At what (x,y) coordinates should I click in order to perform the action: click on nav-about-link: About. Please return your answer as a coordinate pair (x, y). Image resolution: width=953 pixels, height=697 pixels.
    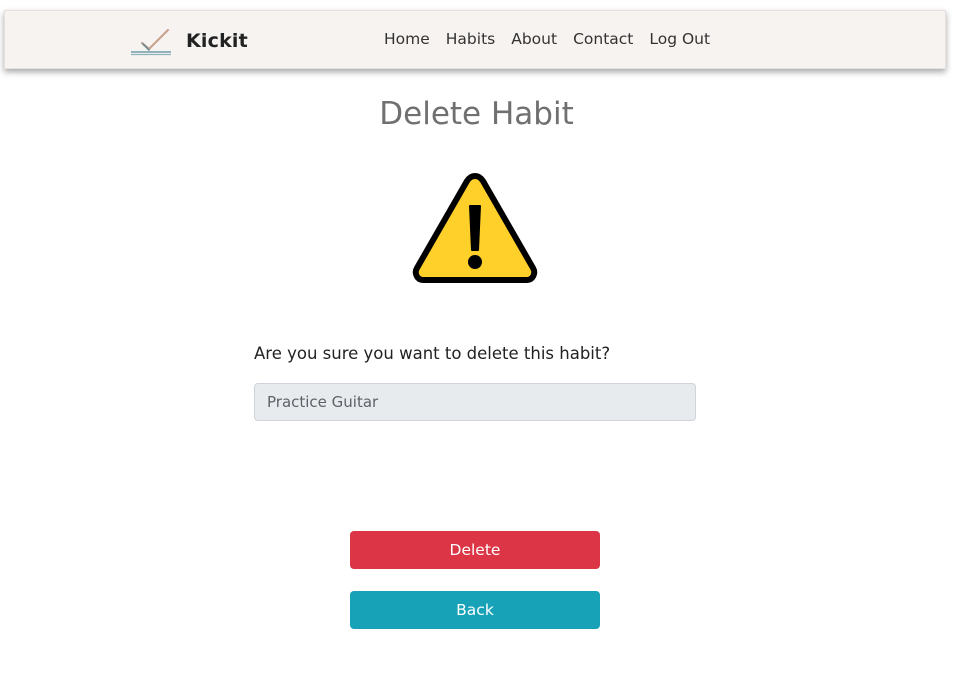
    Looking at the image, I should click on (534, 39).